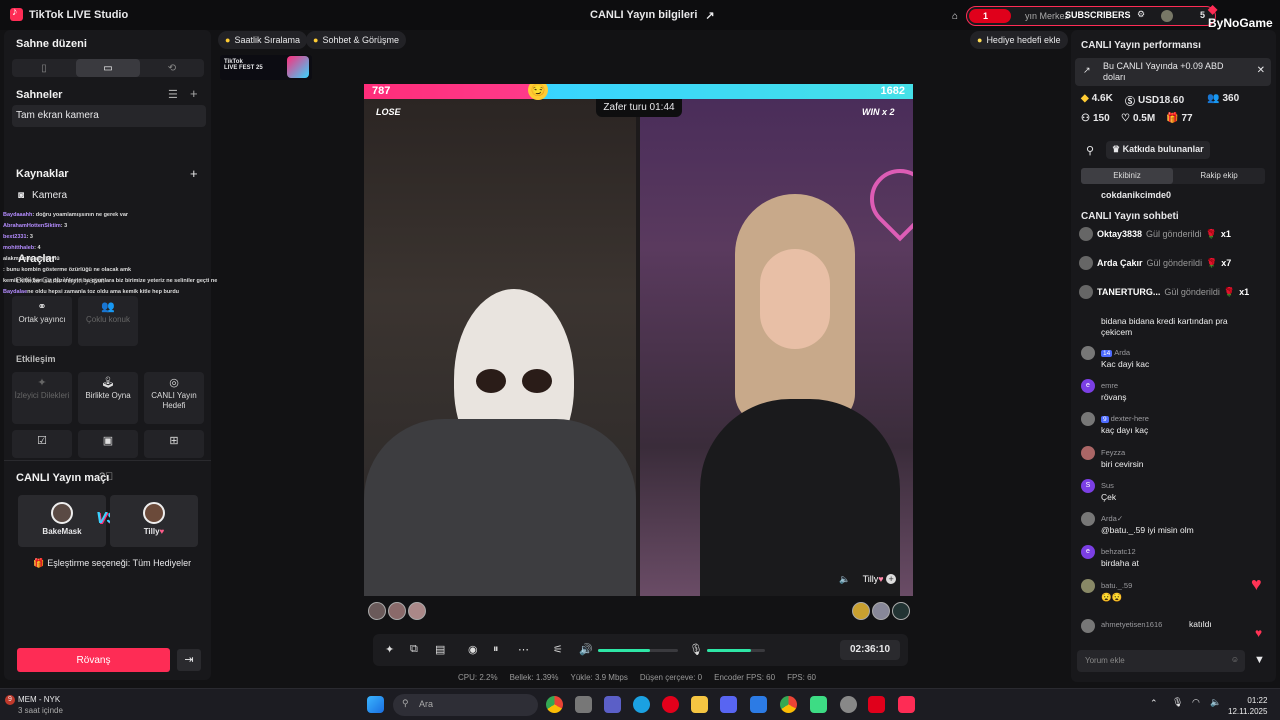  I want to click on live-info-label: CANLI Yayın bilgileri, so click(644, 15).